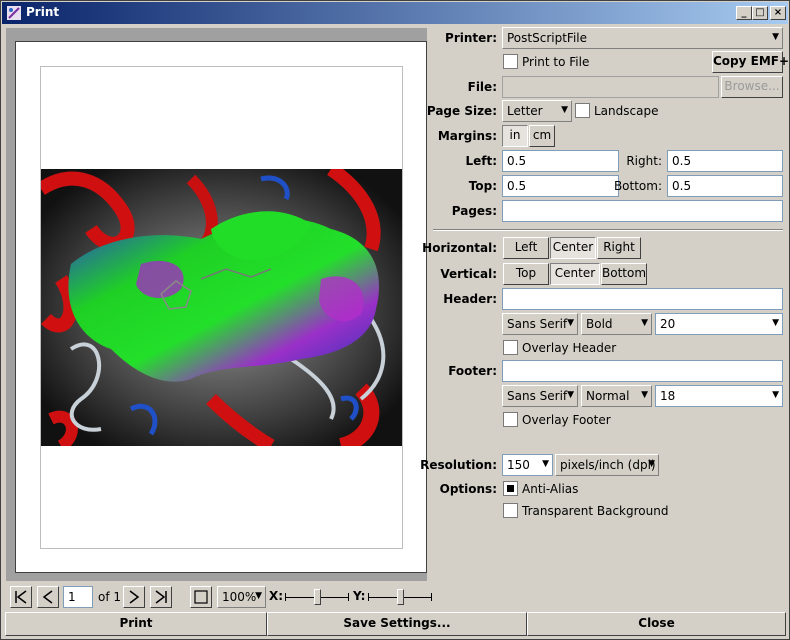 Image resolution: width=790 pixels, height=640 pixels. Describe the element at coordinates (599, 324) in the screenshot. I see `header-style-value: Bold` at that location.